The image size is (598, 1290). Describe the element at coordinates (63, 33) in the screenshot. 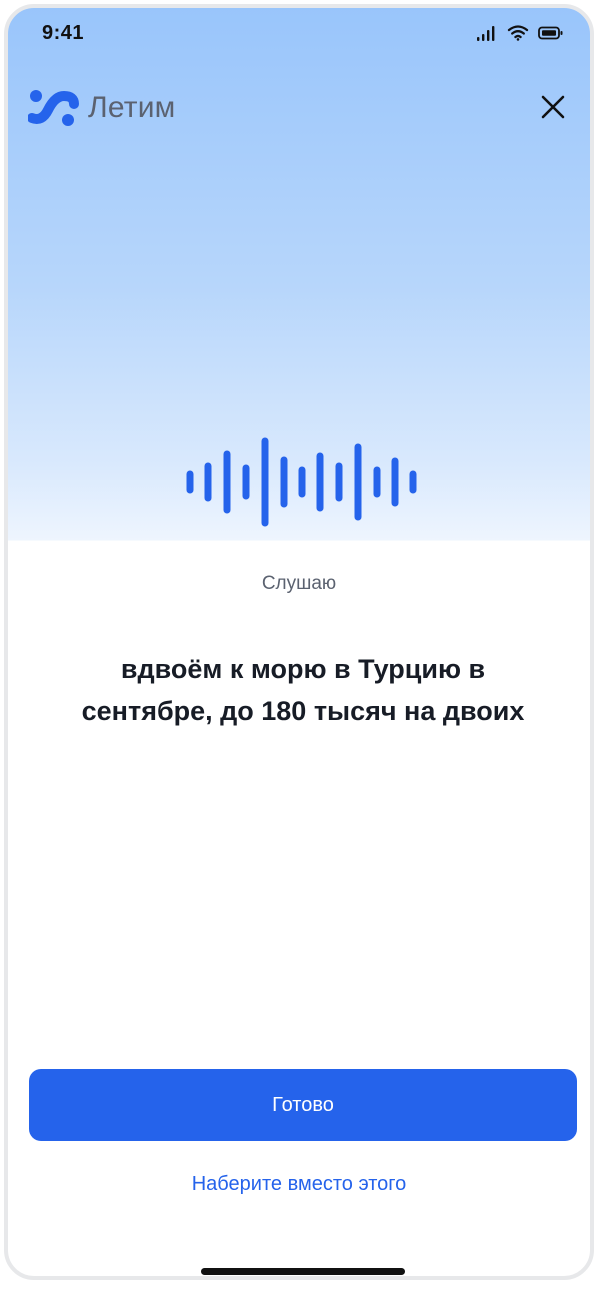

I see `status-time: 9:41` at that location.